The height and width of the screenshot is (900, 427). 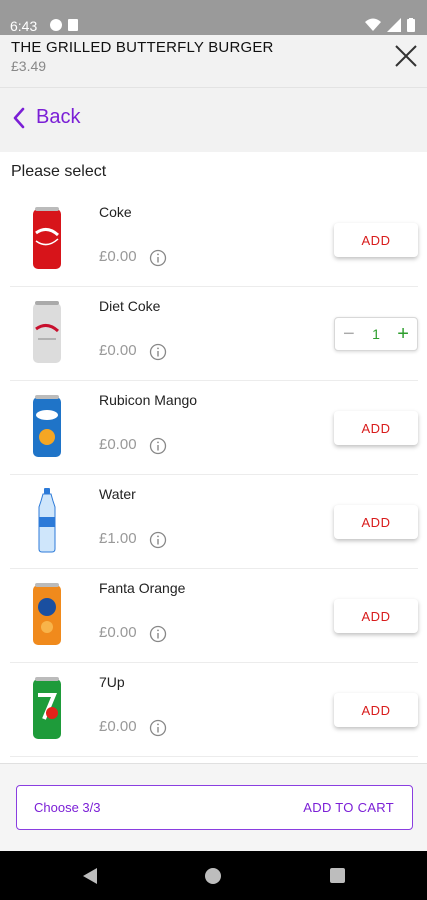 I want to click on wifi-icon, so click(x=373, y=24).